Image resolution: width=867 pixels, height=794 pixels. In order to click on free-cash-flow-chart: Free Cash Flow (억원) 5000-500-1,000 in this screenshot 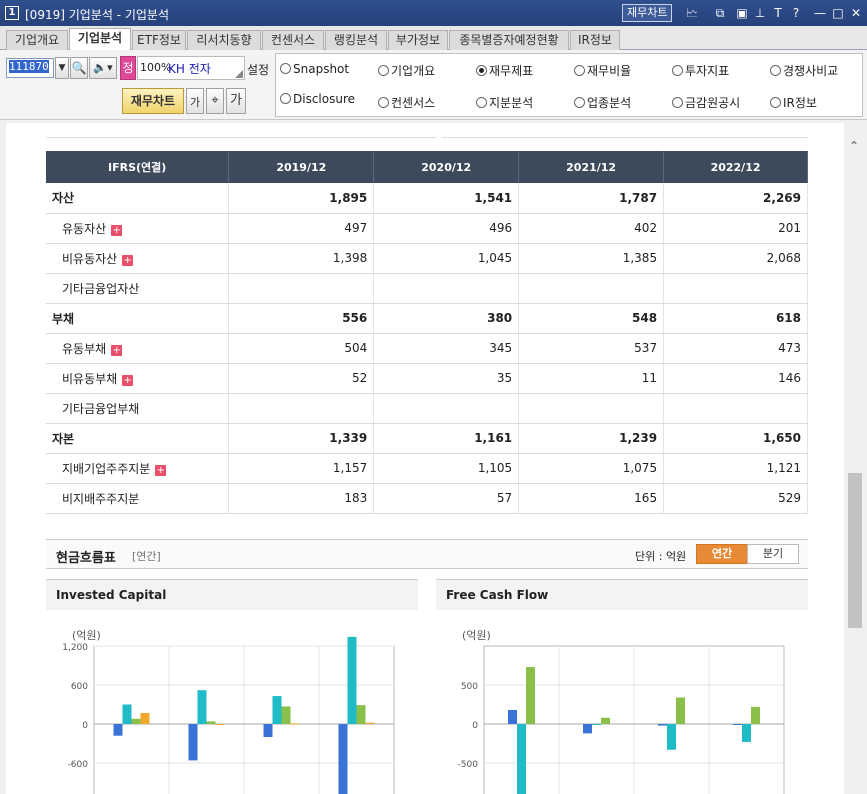, I will do `click(622, 686)`.